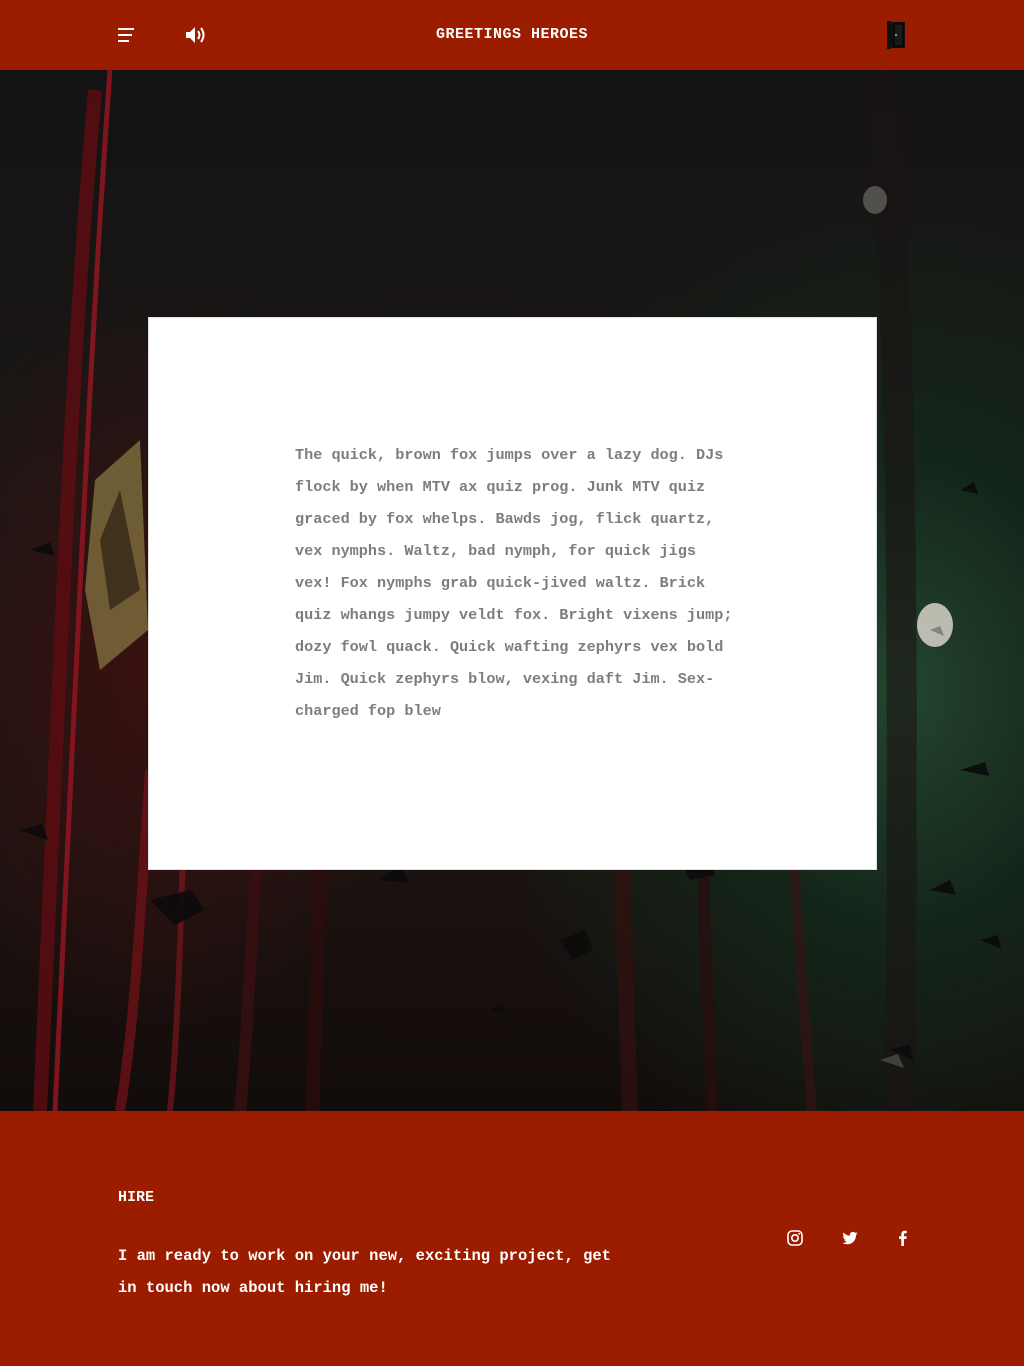 Image resolution: width=1024 pixels, height=1366 pixels. What do you see at coordinates (903, 1238) in the screenshot?
I see `facebook-icon` at bounding box center [903, 1238].